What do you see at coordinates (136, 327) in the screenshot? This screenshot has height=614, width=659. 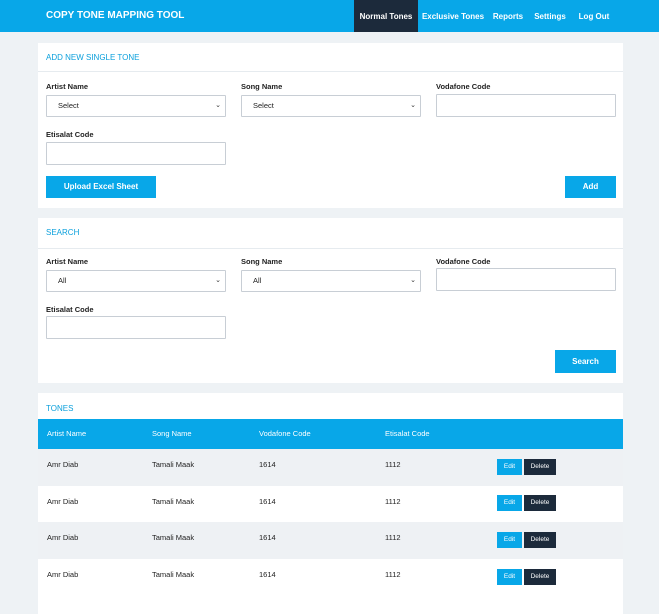 I see `etisalat-code-filter-input` at bounding box center [136, 327].